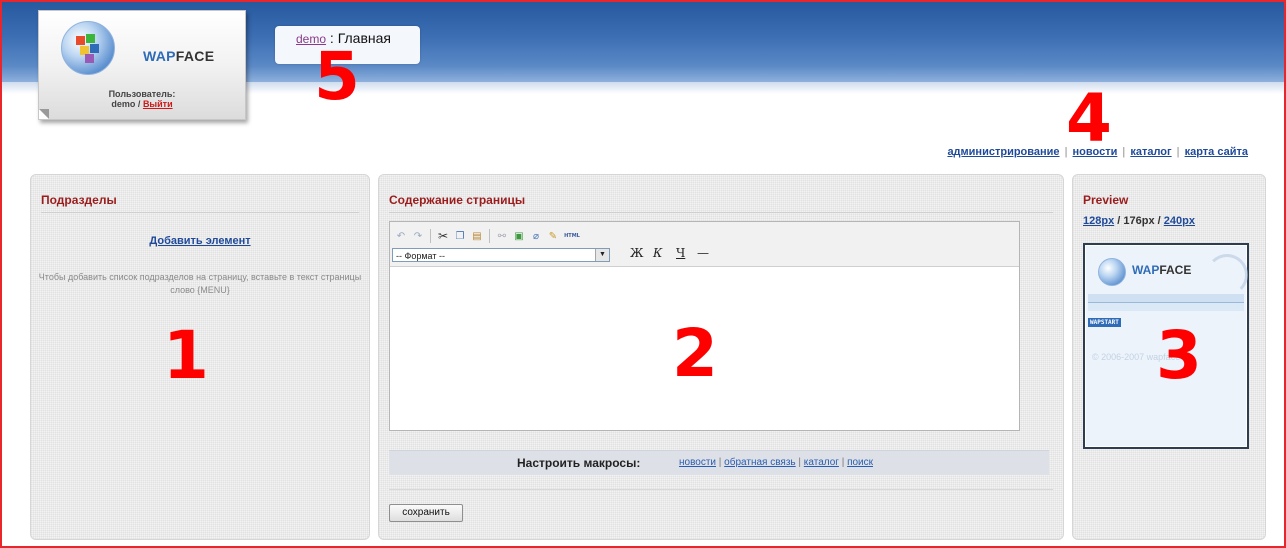 Image resolution: width=1286 pixels, height=548 pixels. Describe the element at coordinates (88, 48) in the screenshot. I see `logo-globe-icon` at that location.